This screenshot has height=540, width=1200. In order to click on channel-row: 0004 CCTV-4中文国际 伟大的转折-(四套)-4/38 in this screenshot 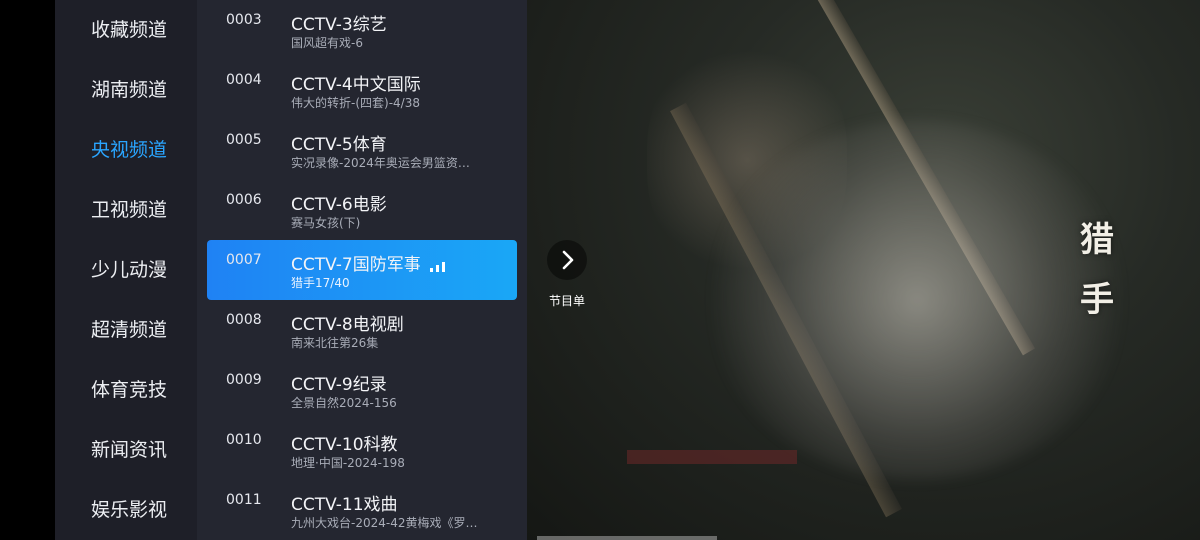, I will do `click(362, 90)`.